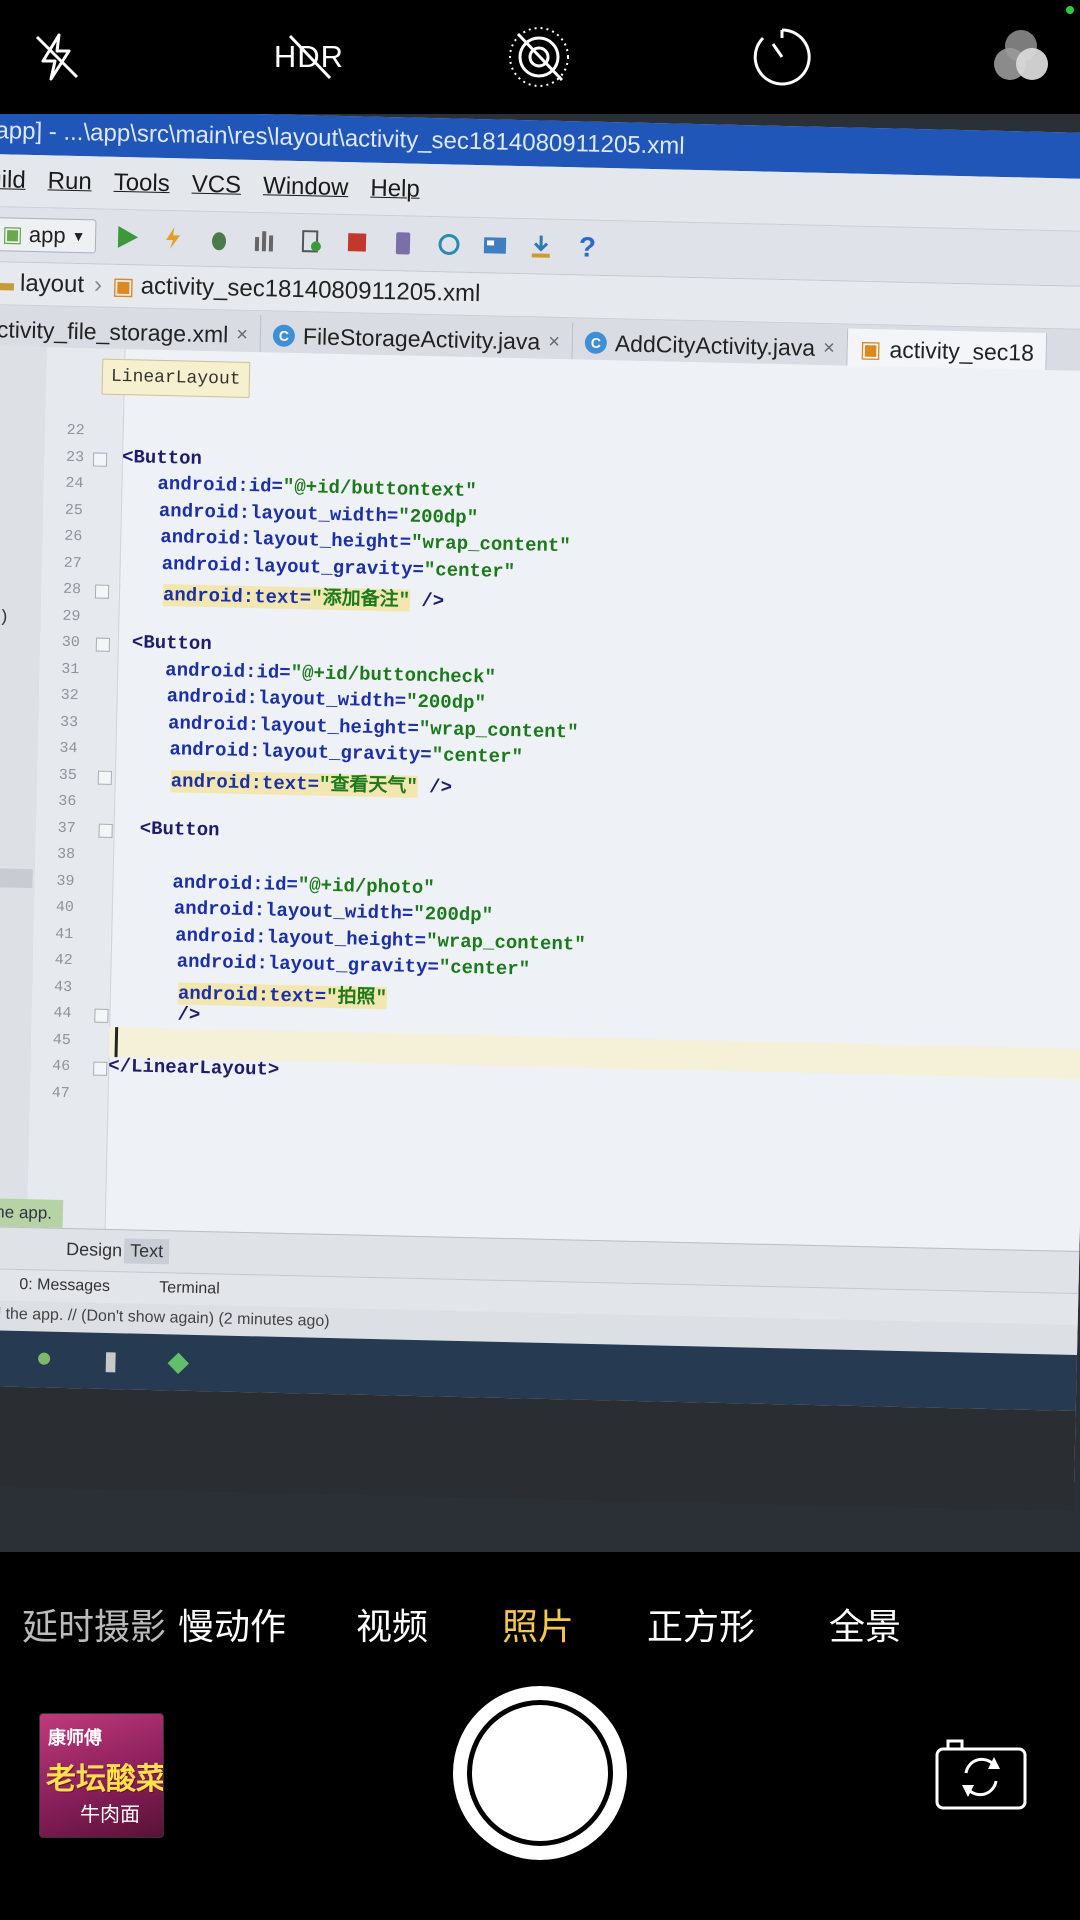 This screenshot has height=1920, width=1080. Describe the element at coordinates (317, 487) in the screenshot. I see `code-line: android:id="@+id/buttontext"` at that location.